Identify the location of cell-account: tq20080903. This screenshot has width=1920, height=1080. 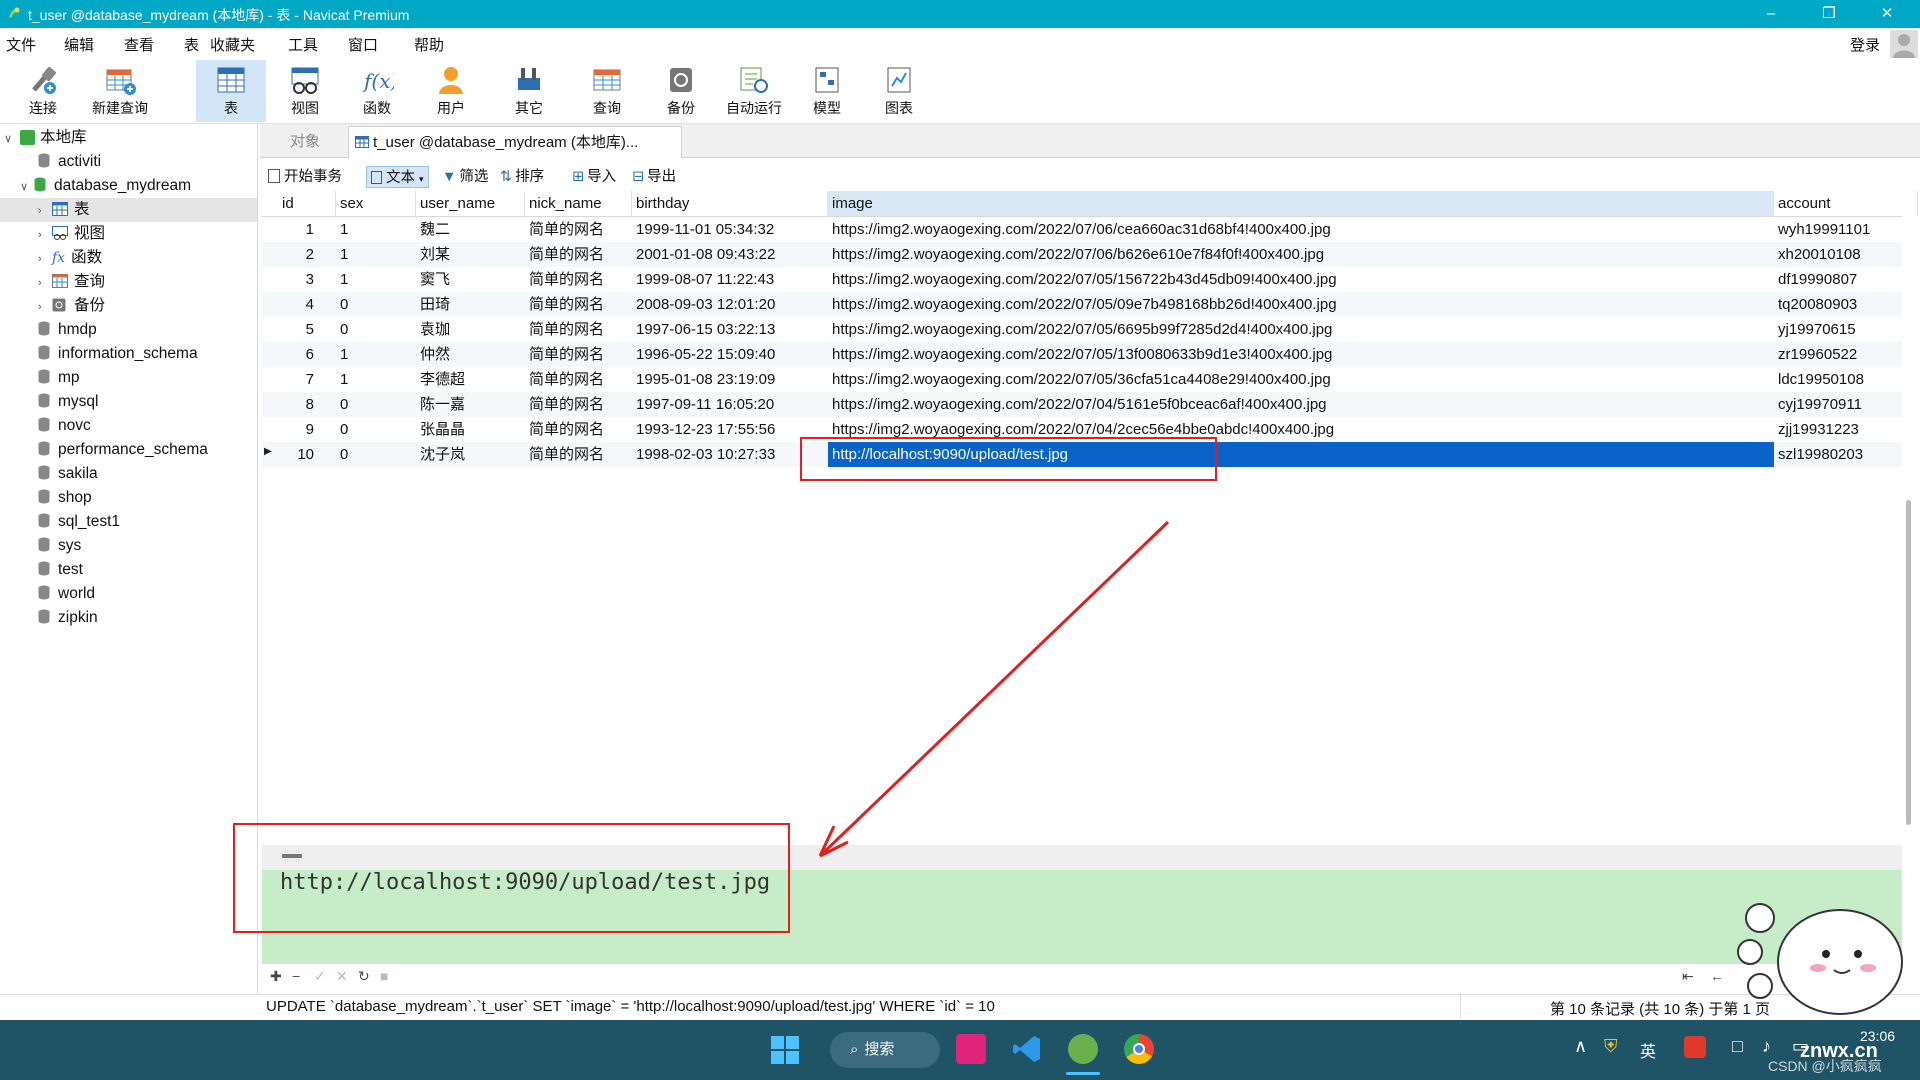
(1846, 304).